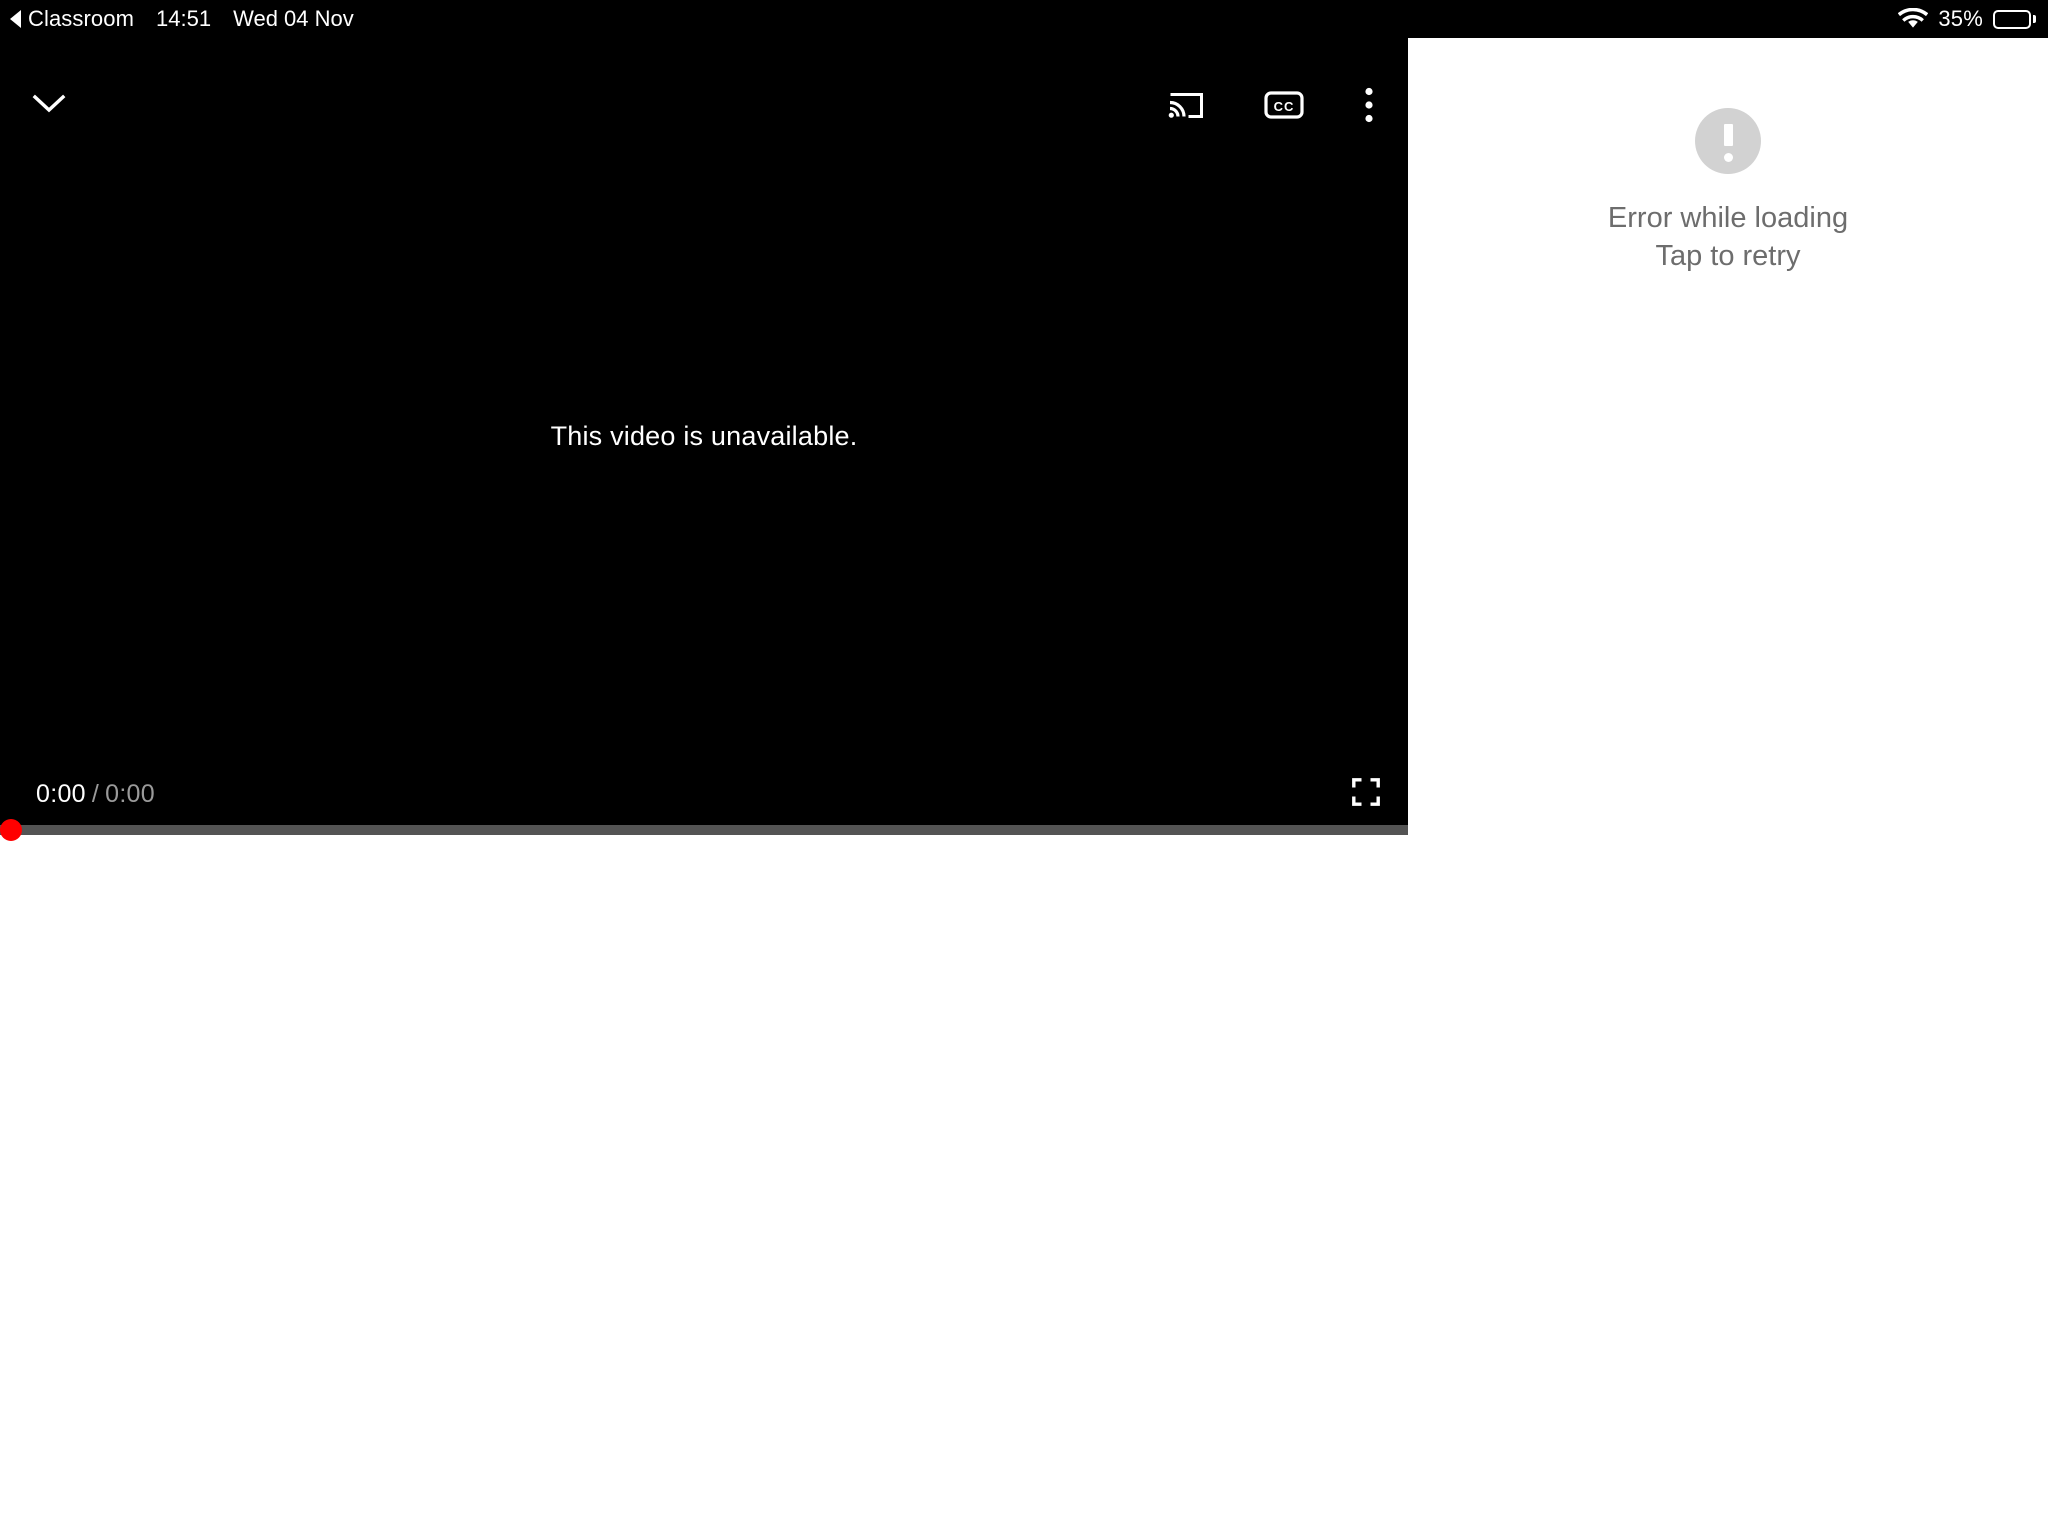  What do you see at coordinates (61, 793) in the screenshot?
I see `current-time-label: 0:00` at bounding box center [61, 793].